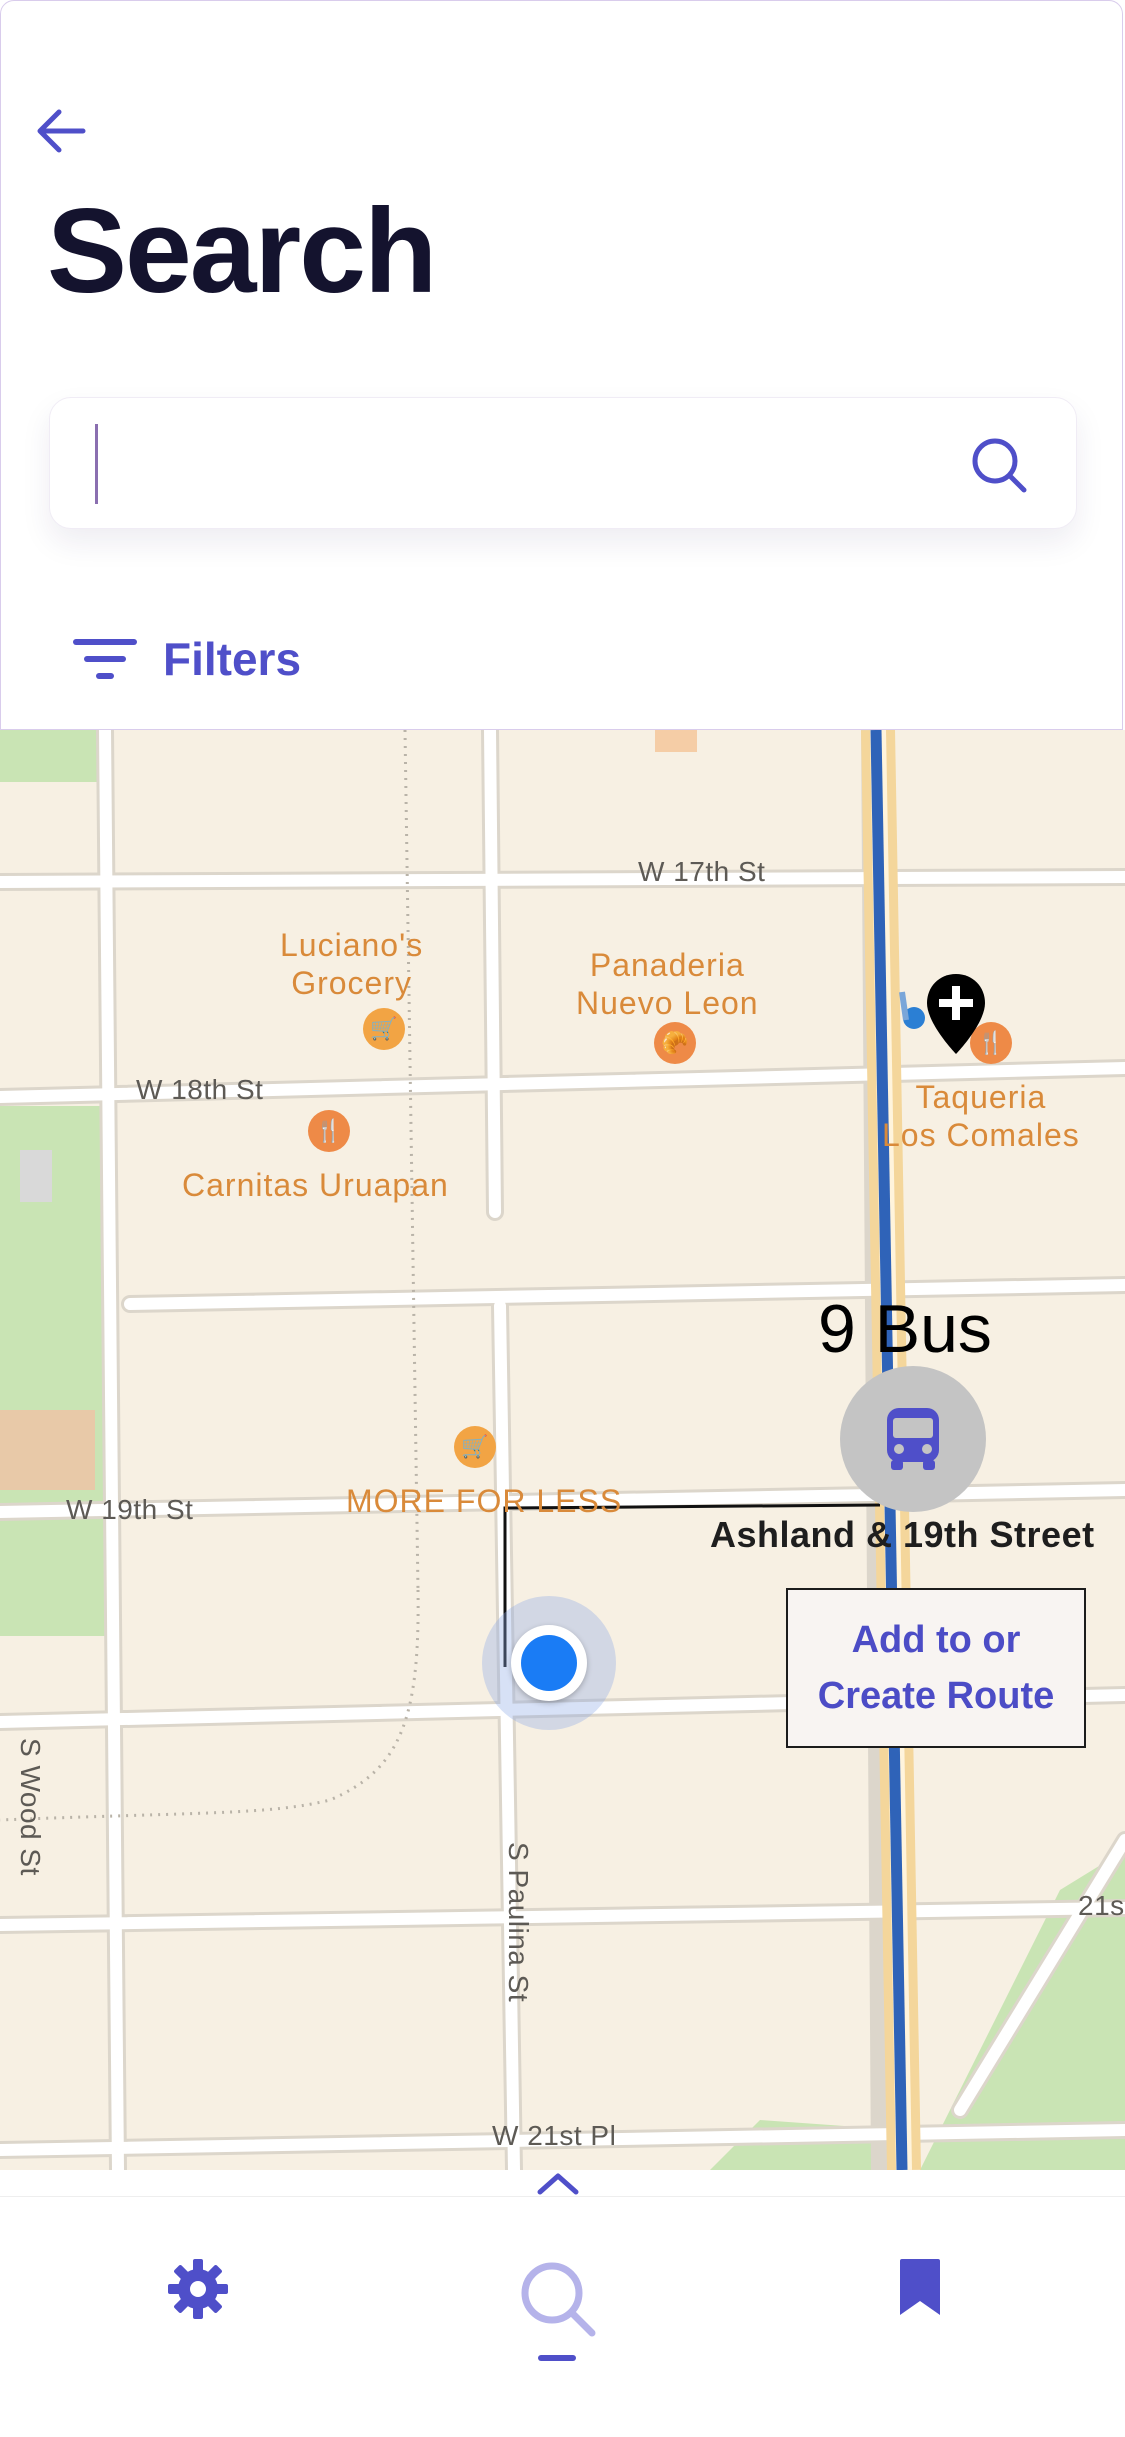 This screenshot has width=1125, height=2437. Describe the element at coordinates (30, 1807) in the screenshot. I see `street-label: S Wood St` at that location.